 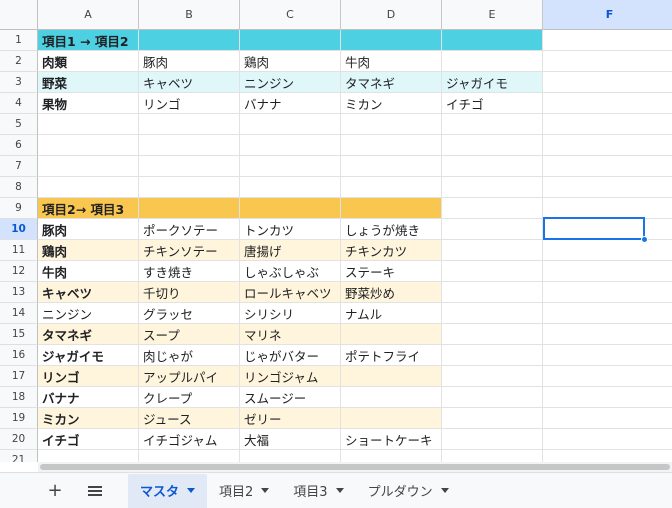 What do you see at coordinates (19, 15) in the screenshot?
I see `select-all-corner` at bounding box center [19, 15].